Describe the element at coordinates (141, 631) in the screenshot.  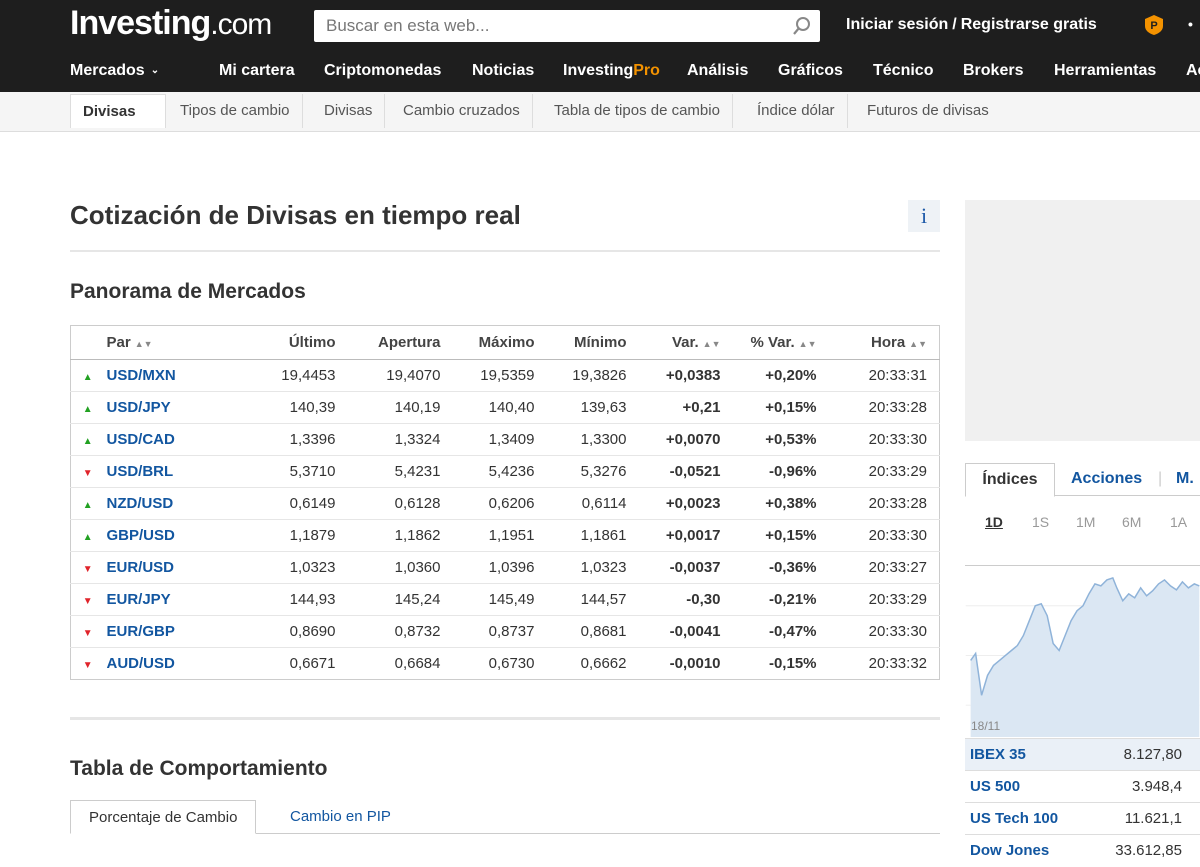
I see `pair-link: EUR/GBP` at that location.